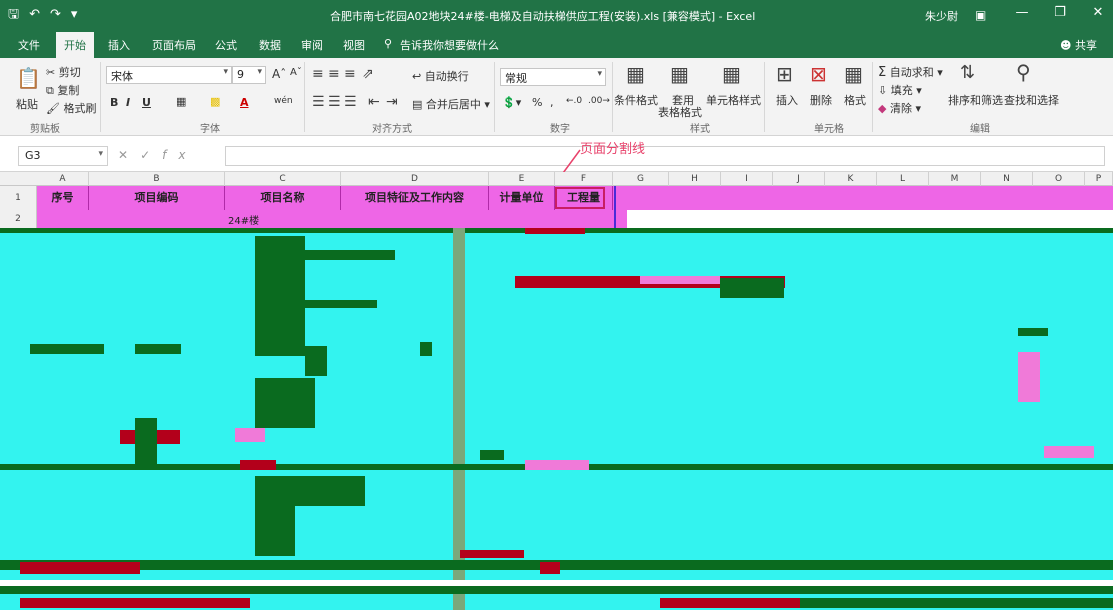  What do you see at coordinates (129, 155) in the screenshot?
I see `cancel-icon: ✕` at bounding box center [129, 155].